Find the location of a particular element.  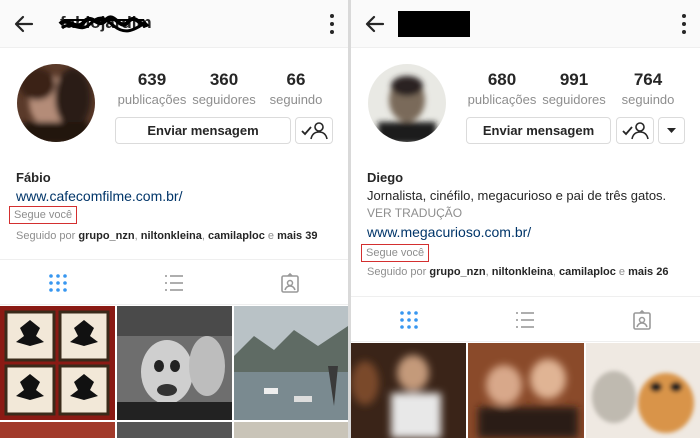

website-link: www.cafecomfilme.com.br/ is located at coordinates (99, 196).